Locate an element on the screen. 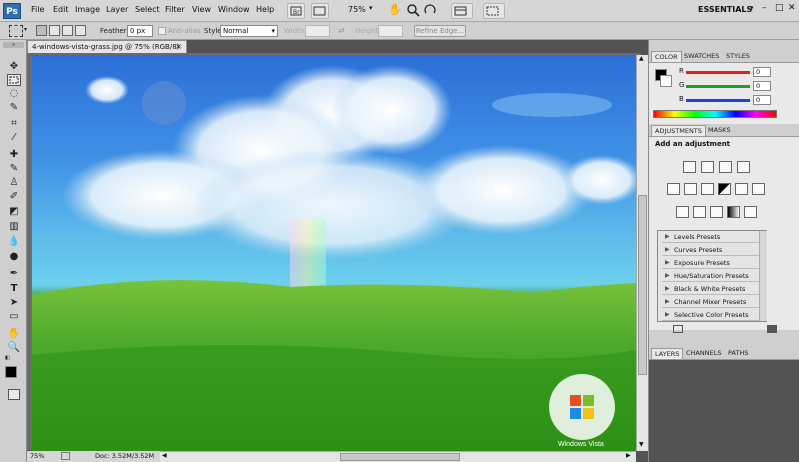  brightness-contrast-icon is located at coordinates (689, 167).